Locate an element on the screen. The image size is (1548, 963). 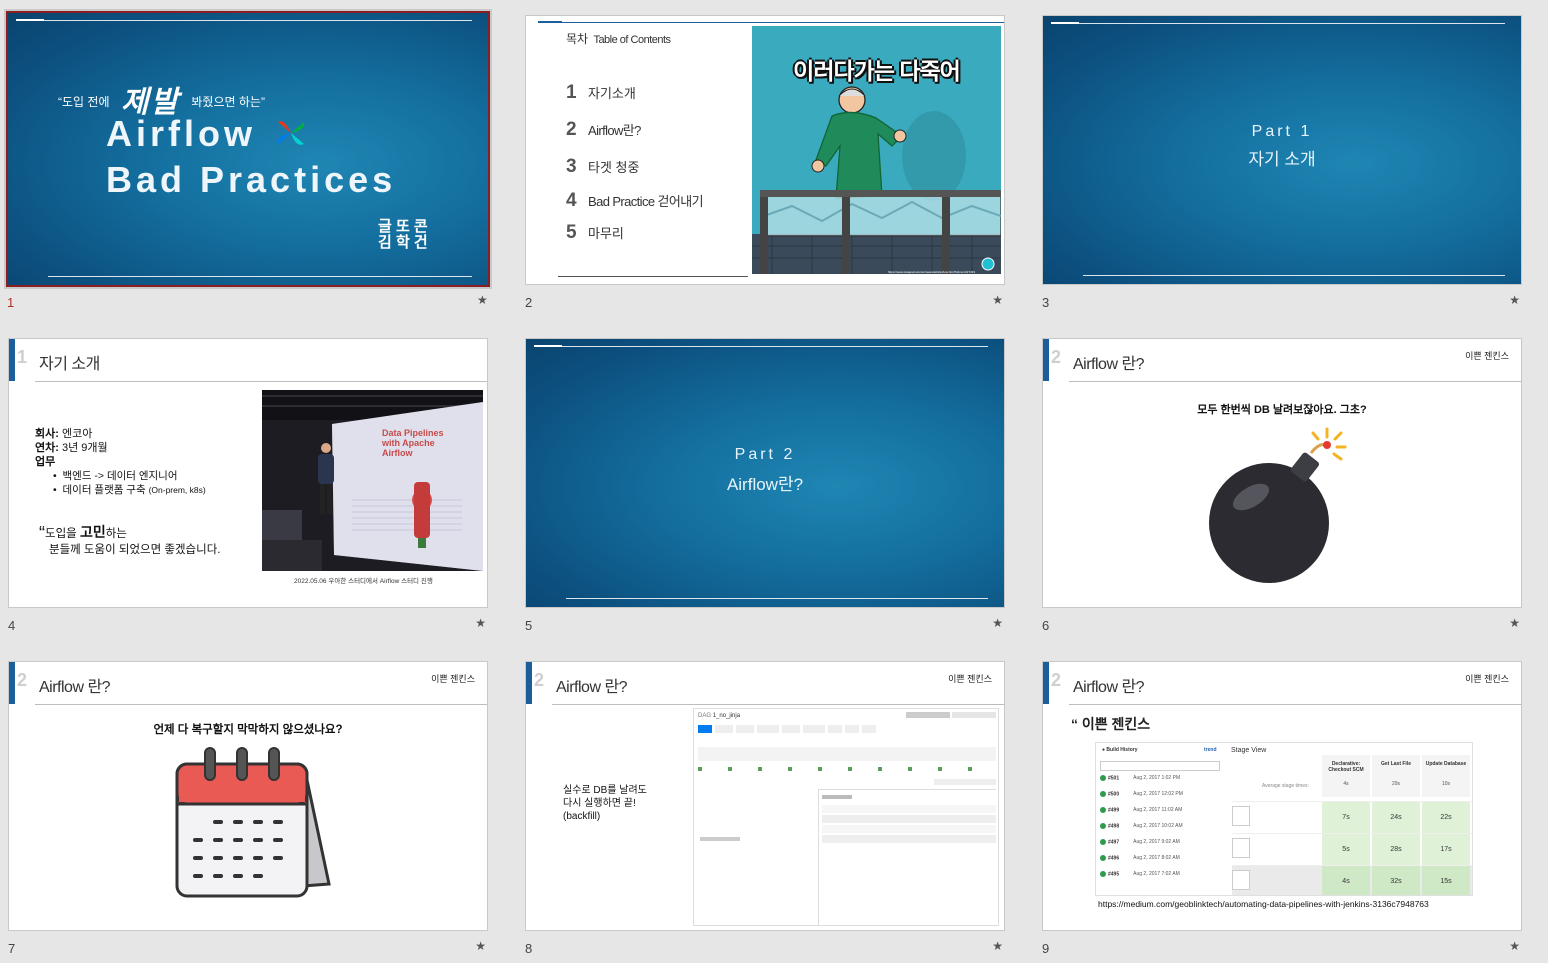
build-date: Aug 2, 2017 9:02 AM is located at coordinates (1156, 842).